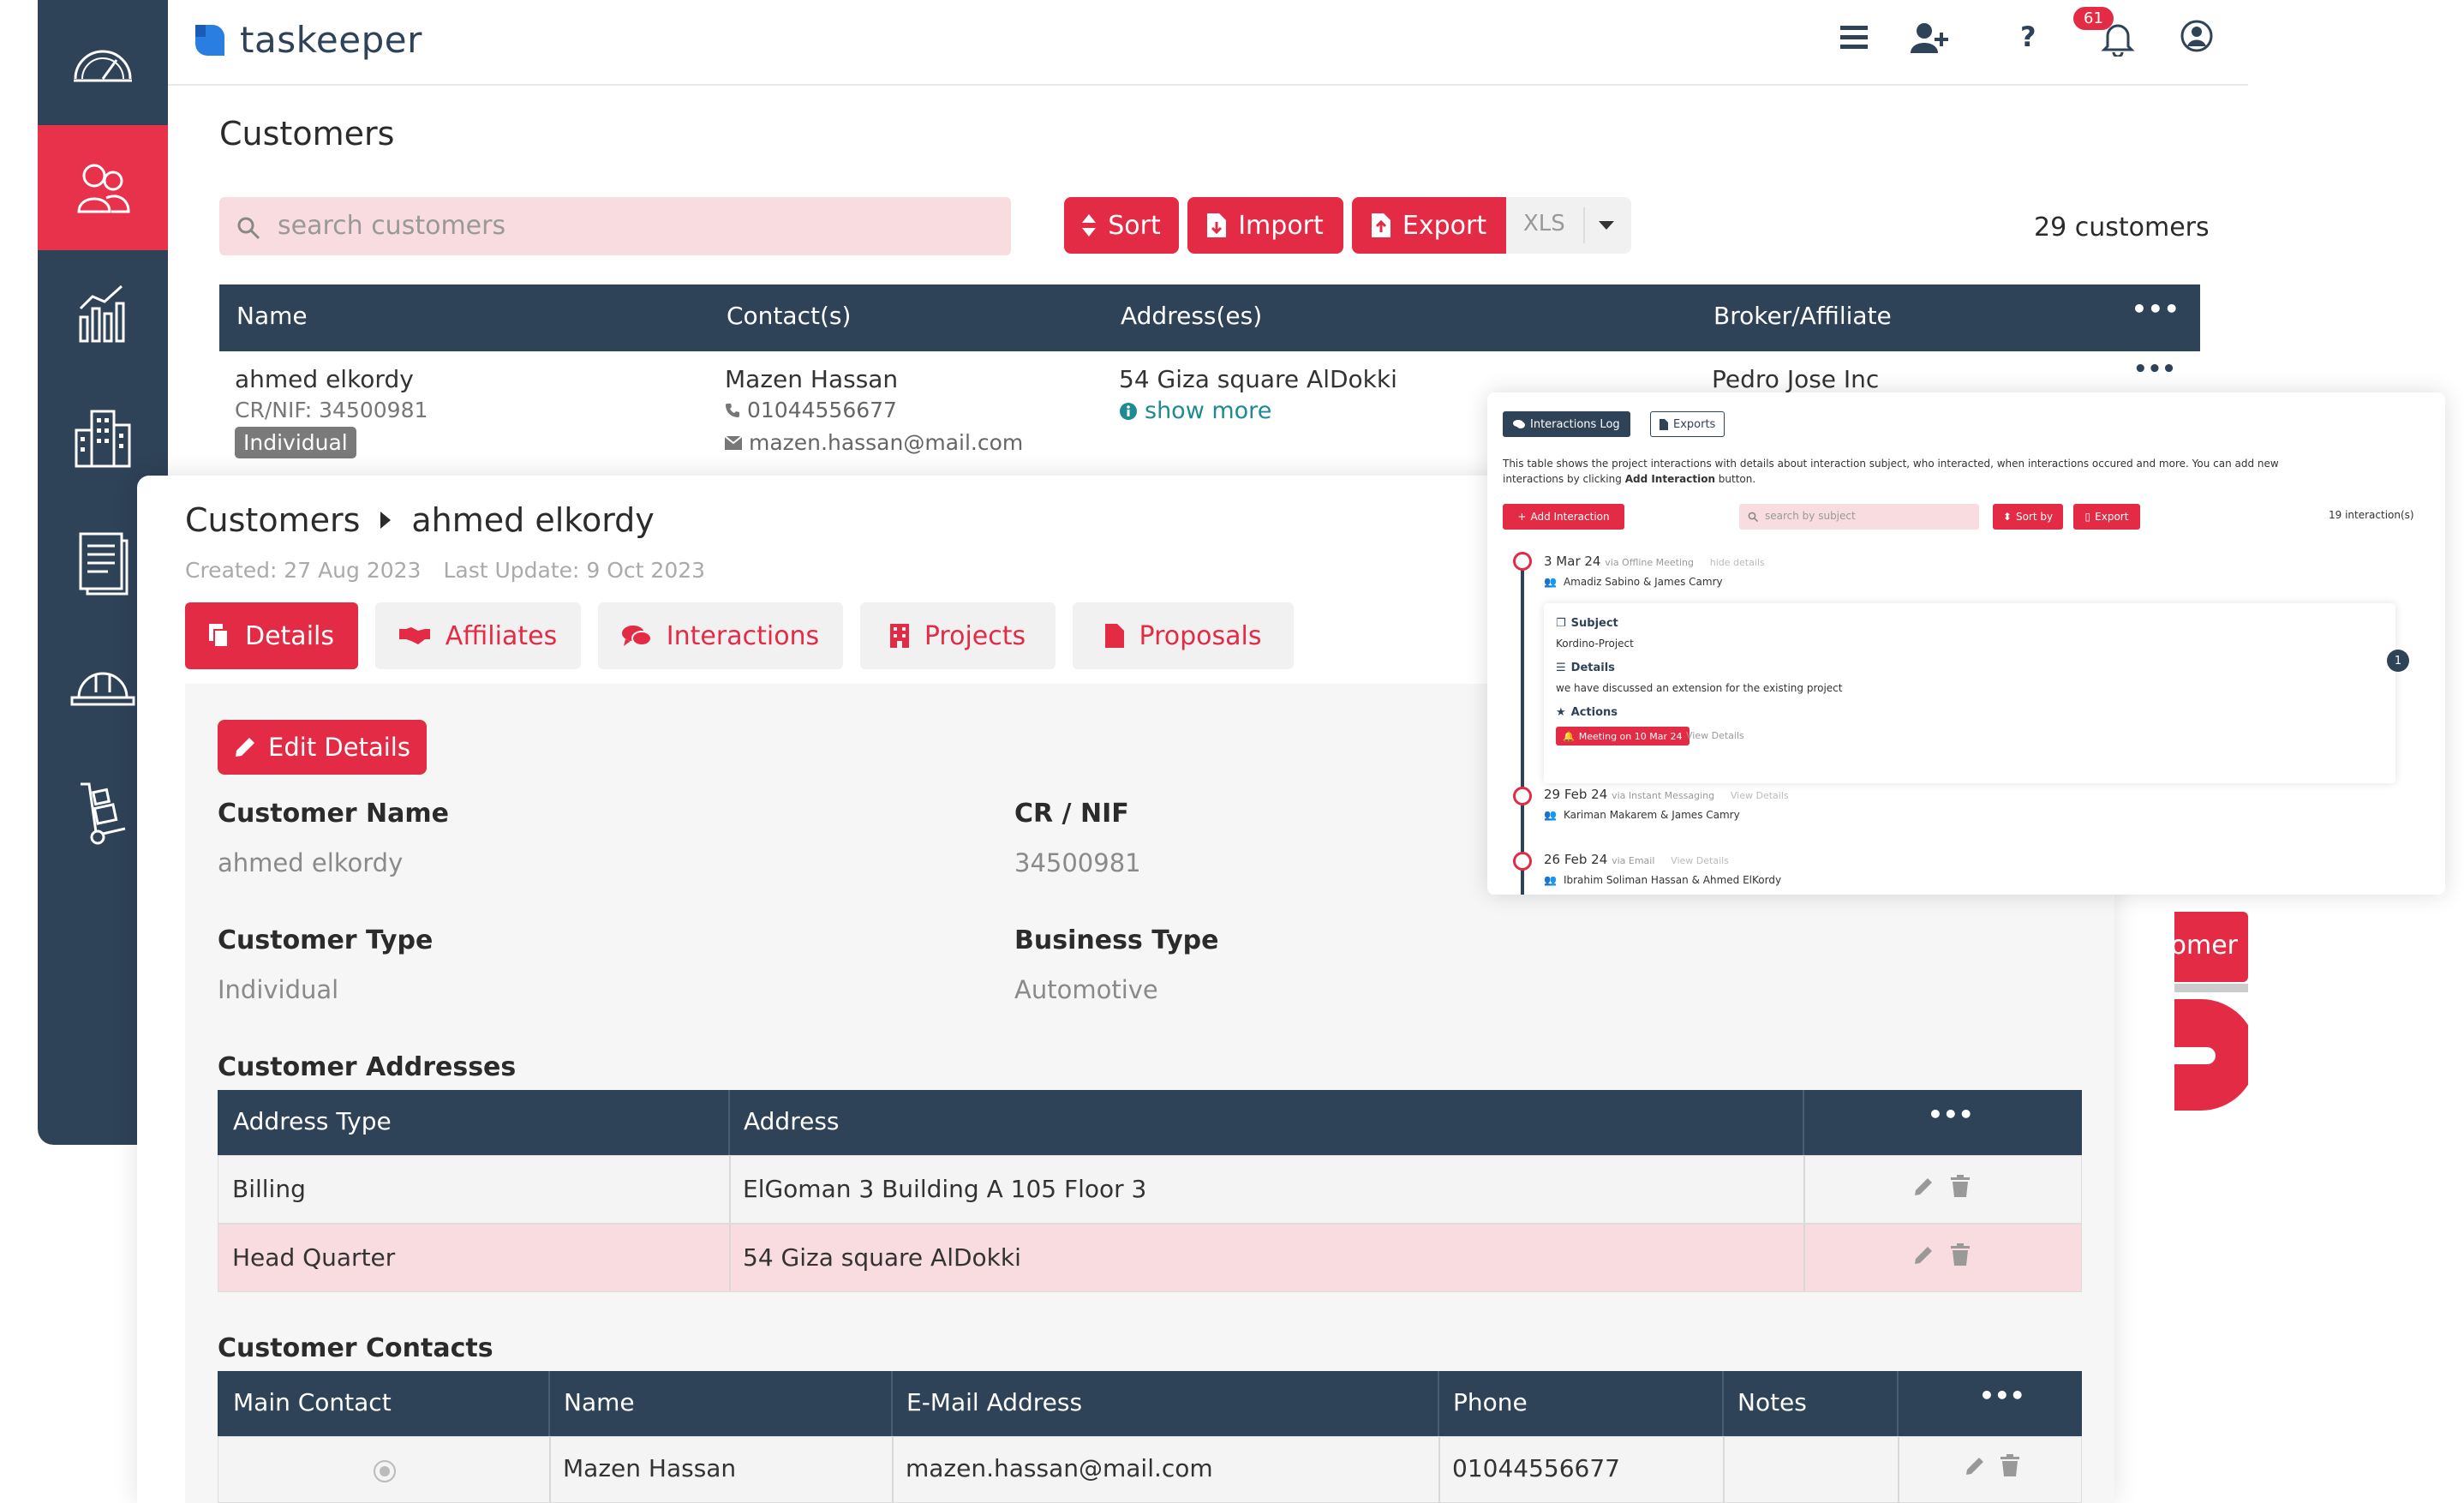 This screenshot has width=2464, height=1503. Describe the element at coordinates (1859, 517) in the screenshot. I see `search-by-subject-input: search by subject` at that location.